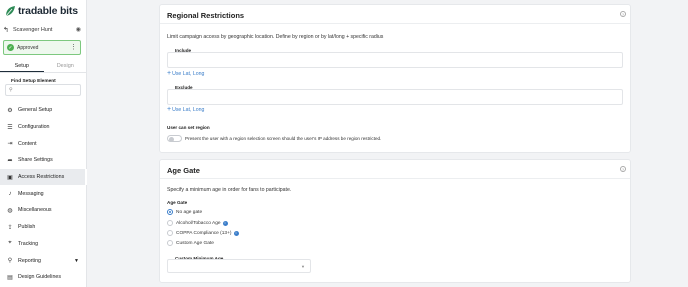  I want to click on sidebar-item-label: Publish, so click(27, 227).